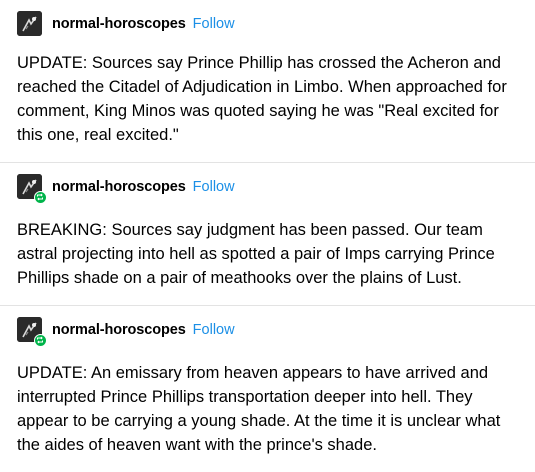  I want to click on avatar-image-icon, so click(29, 23).